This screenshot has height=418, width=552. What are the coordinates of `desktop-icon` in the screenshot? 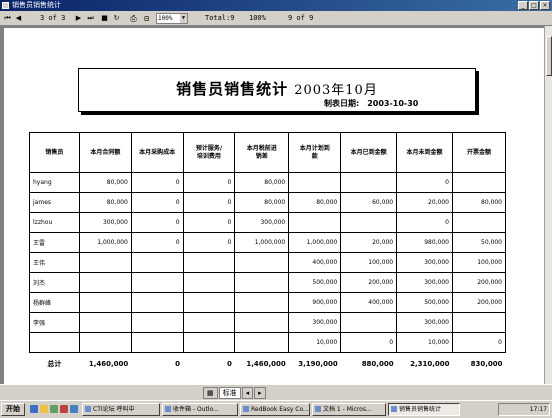 It's located at (54, 409).